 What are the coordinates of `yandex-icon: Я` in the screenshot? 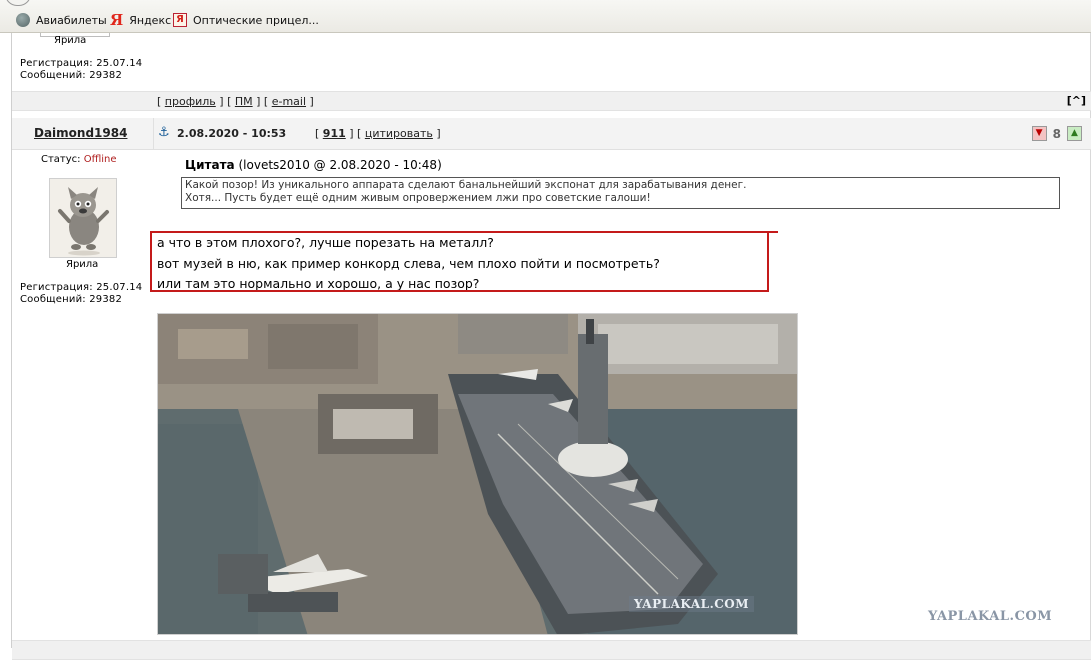 It's located at (117, 20).